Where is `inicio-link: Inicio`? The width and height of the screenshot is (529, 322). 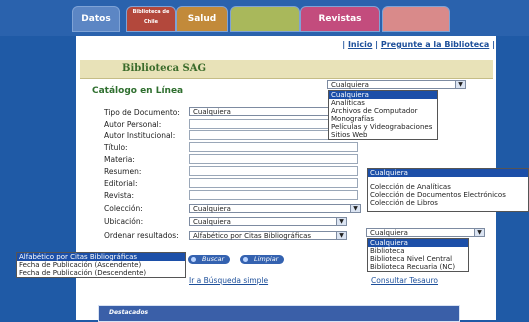
inicio-link: Inicio is located at coordinates (360, 44).